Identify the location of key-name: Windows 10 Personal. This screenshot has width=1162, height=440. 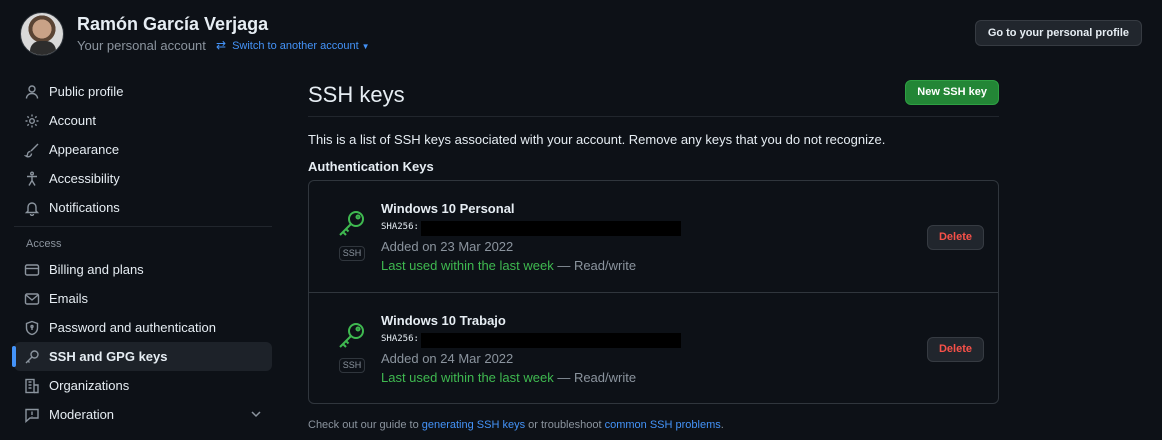
(448, 208).